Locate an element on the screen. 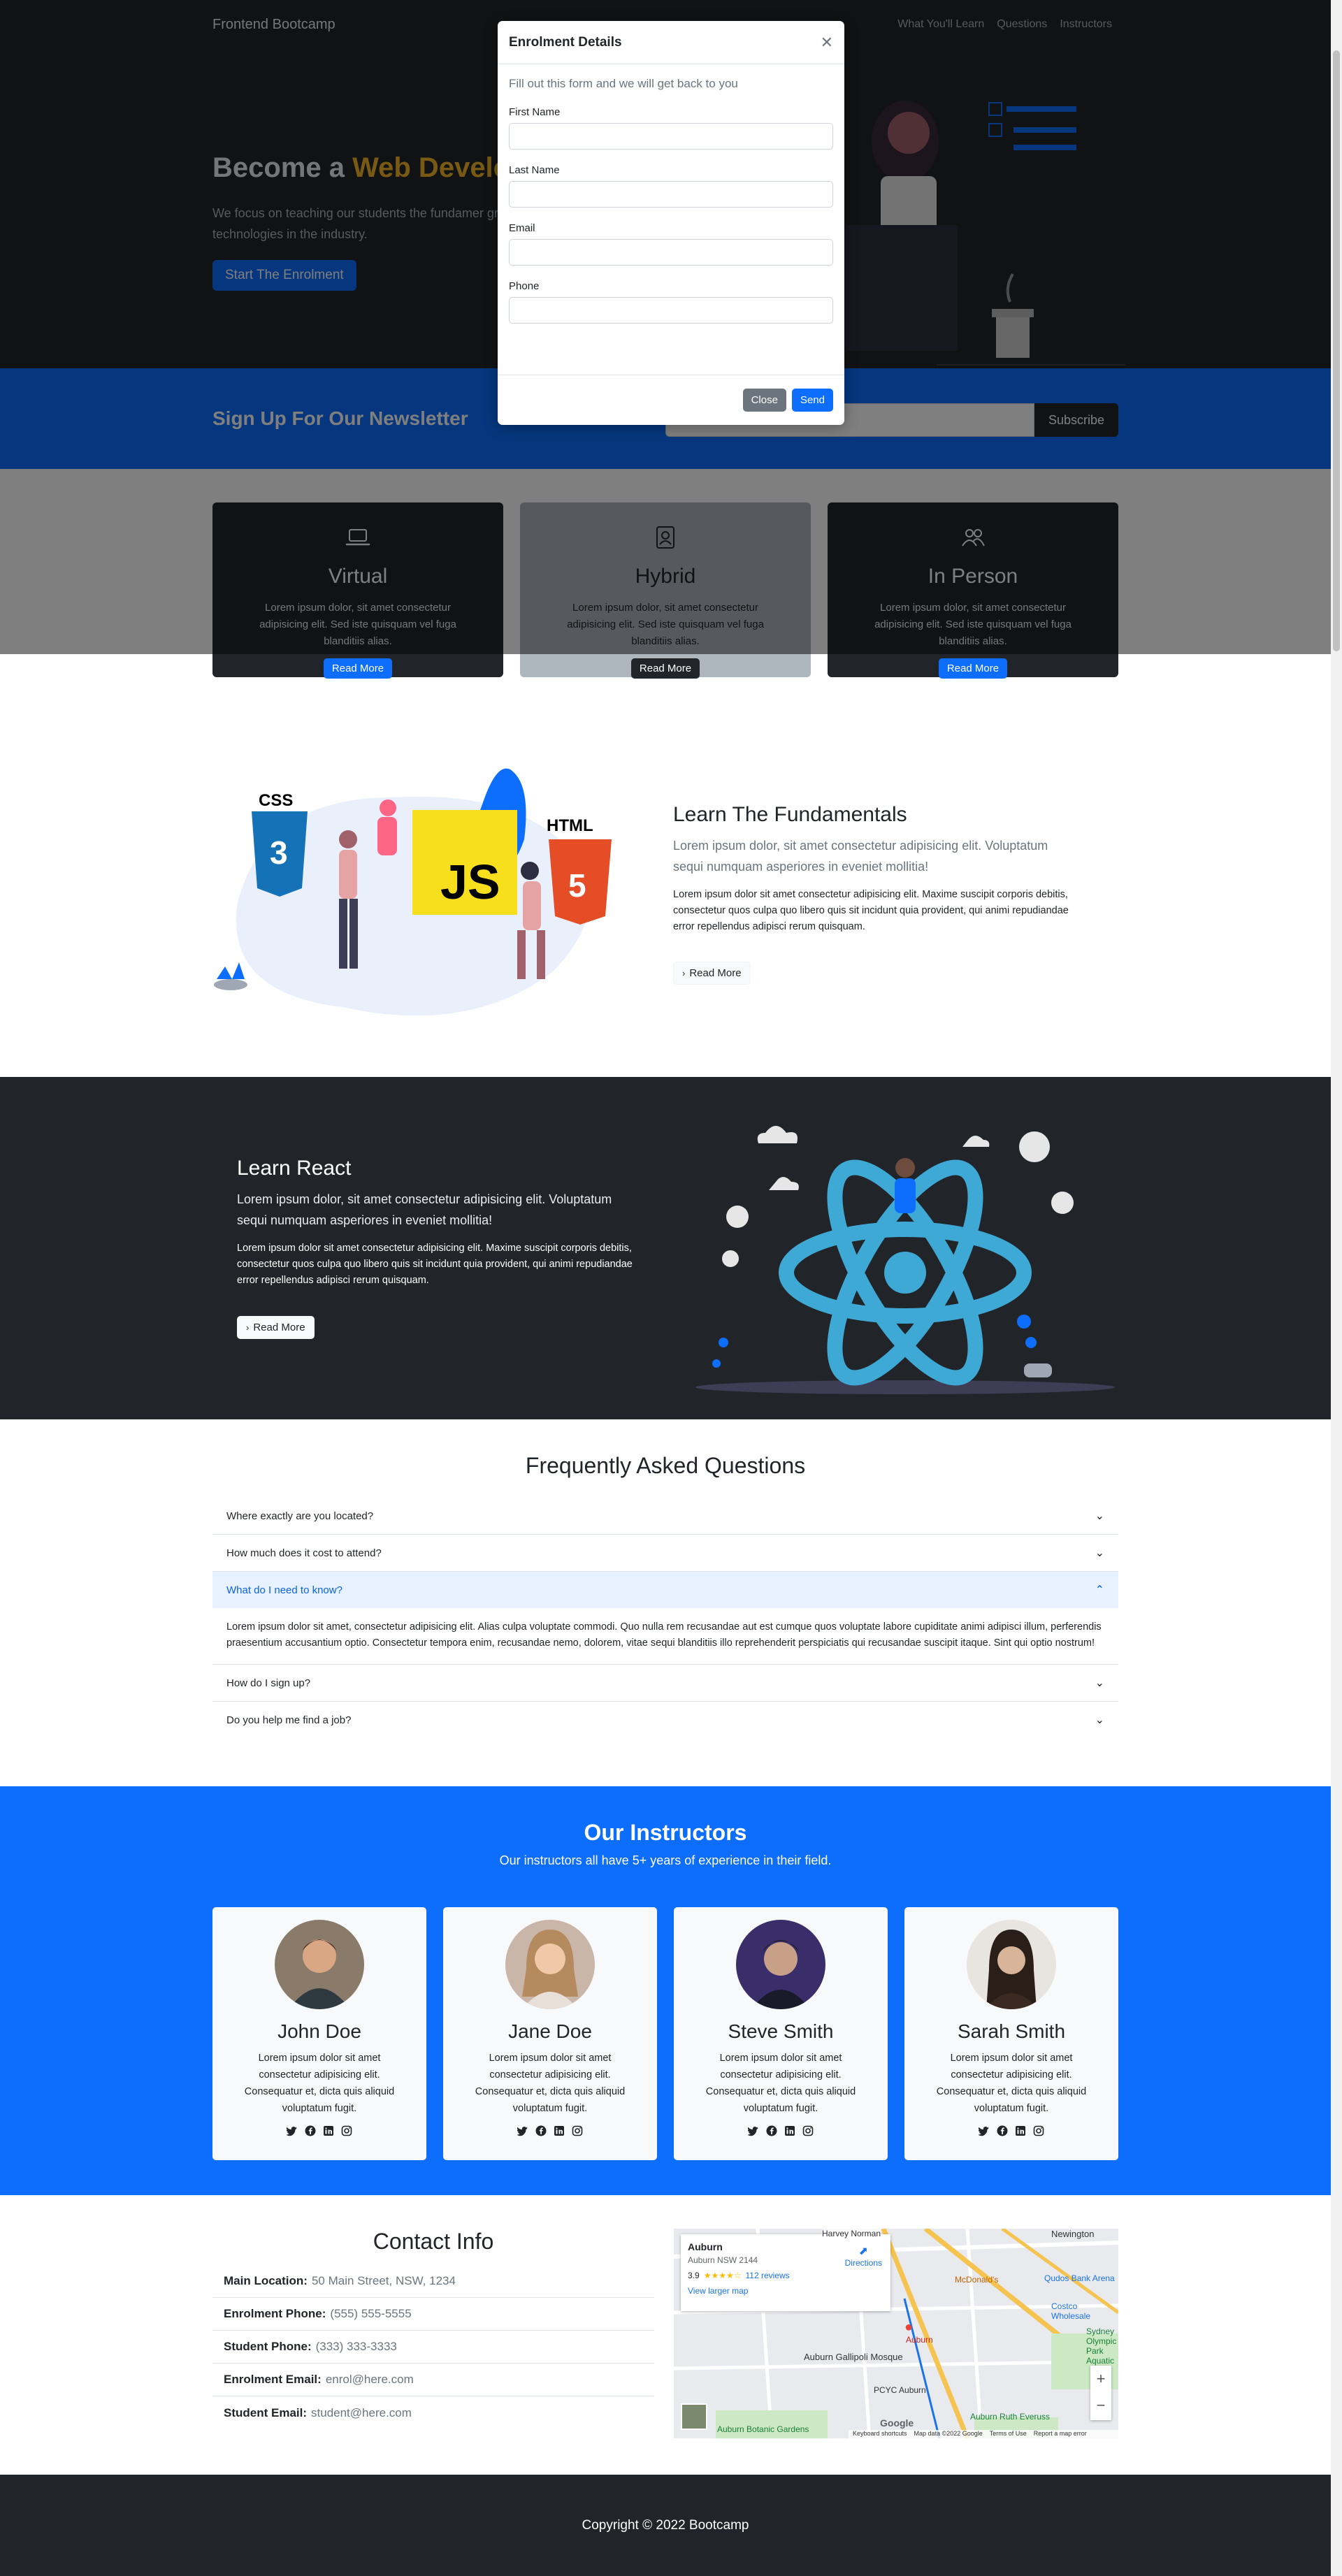 This screenshot has height=2576, width=1342. zoom-in-button: + is located at coordinates (1100, 2379).